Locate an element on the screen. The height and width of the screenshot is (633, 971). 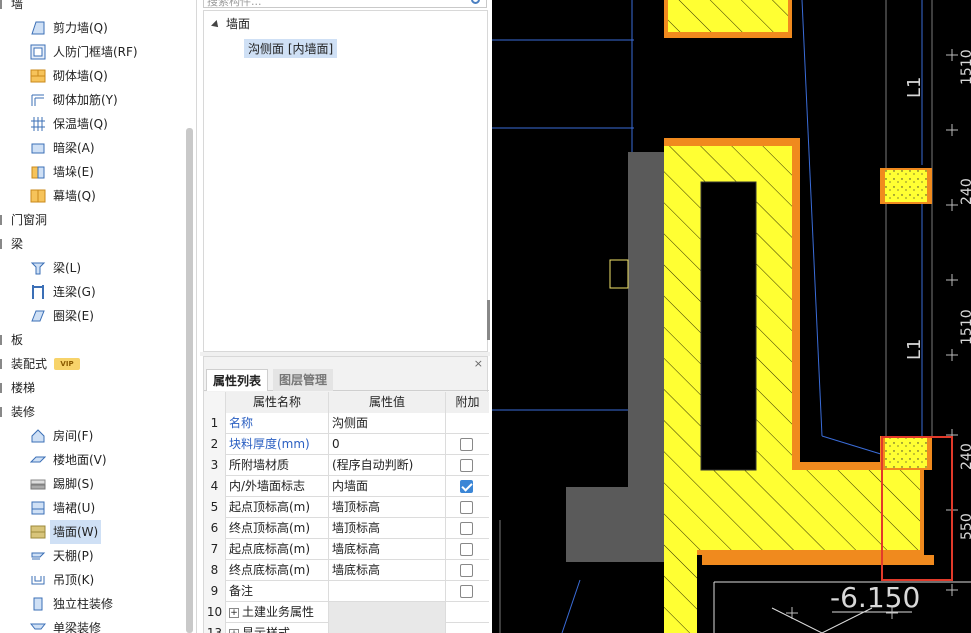
table-row: 6 终点顶标高(m) 墙顶标高 is located at coordinates (346, 528).